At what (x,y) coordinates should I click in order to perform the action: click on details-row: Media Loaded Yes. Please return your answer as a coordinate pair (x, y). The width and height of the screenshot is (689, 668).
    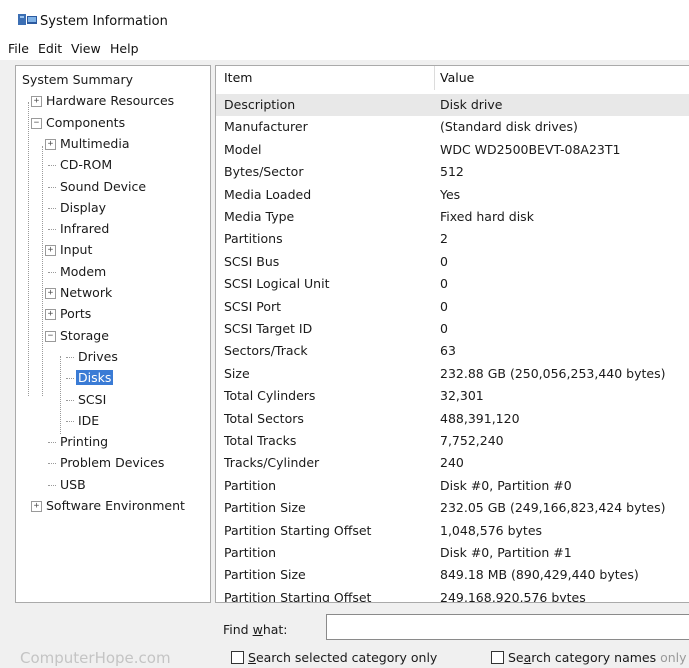
    Looking at the image, I should click on (452, 195).